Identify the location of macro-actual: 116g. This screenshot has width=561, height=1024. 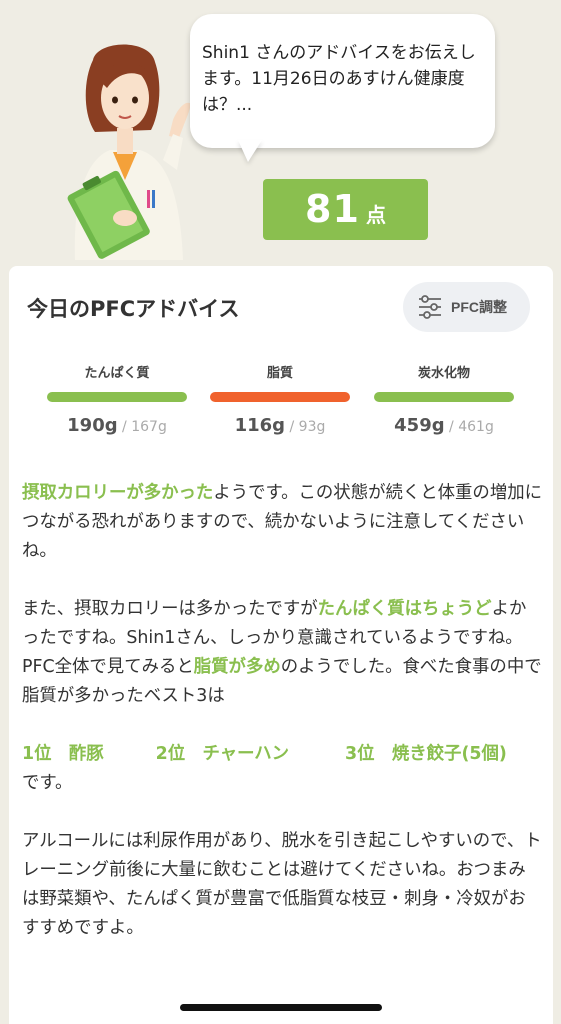
(260, 425).